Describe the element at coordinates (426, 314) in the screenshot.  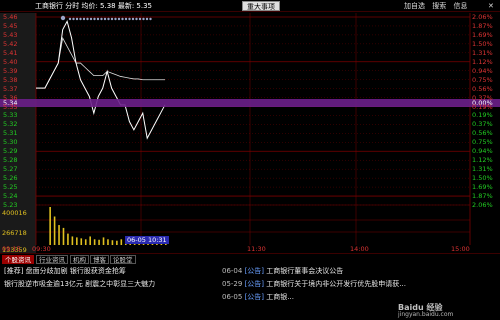
I see `watermark-sub: jingyan.baidu.com` at that location.